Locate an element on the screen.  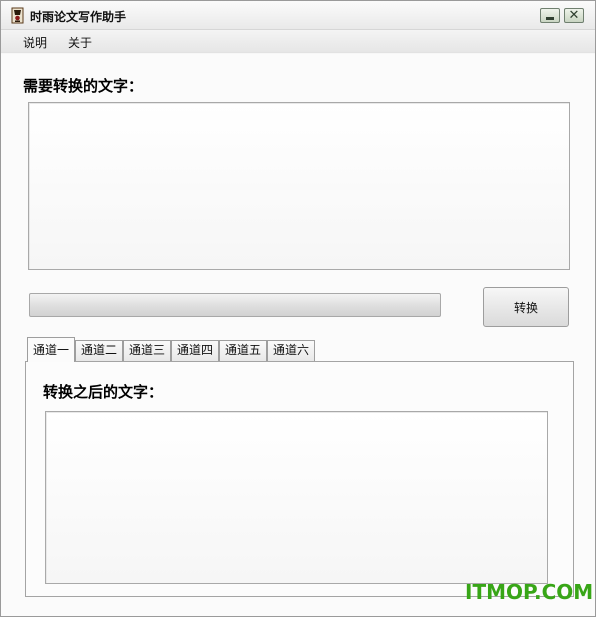
convert-button: 转换 is located at coordinates (526, 307).